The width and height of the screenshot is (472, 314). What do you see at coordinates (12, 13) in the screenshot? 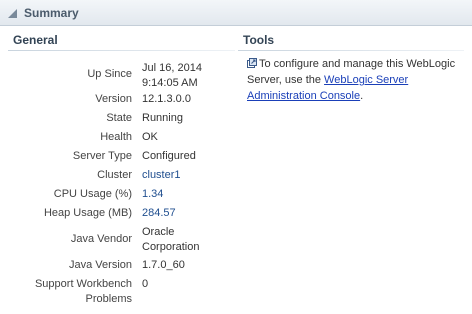
I see `collapse-triangle-icon` at bounding box center [12, 13].